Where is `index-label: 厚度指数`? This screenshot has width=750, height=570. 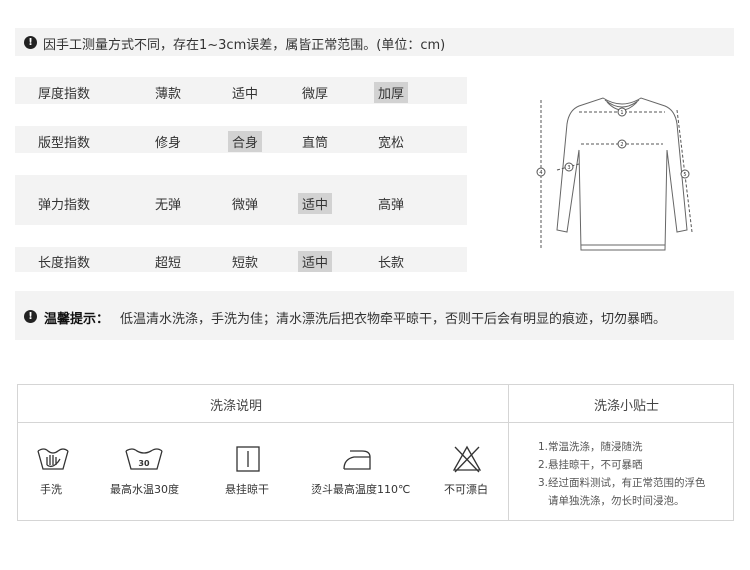 index-label: 厚度指数 is located at coordinates (64, 94).